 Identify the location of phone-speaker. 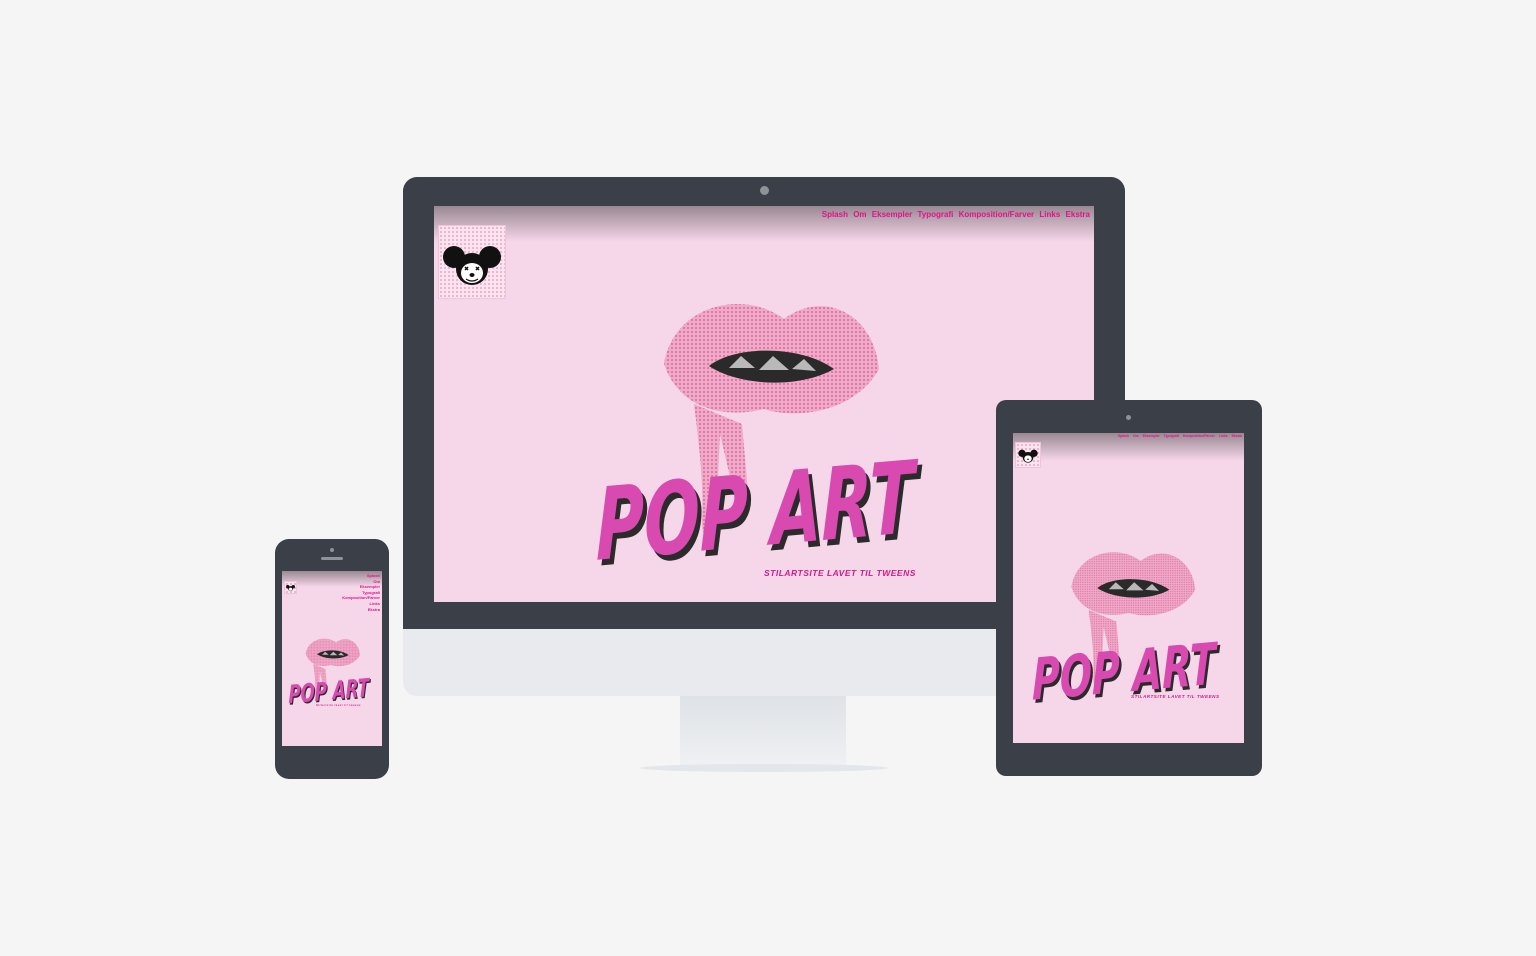
(332, 558).